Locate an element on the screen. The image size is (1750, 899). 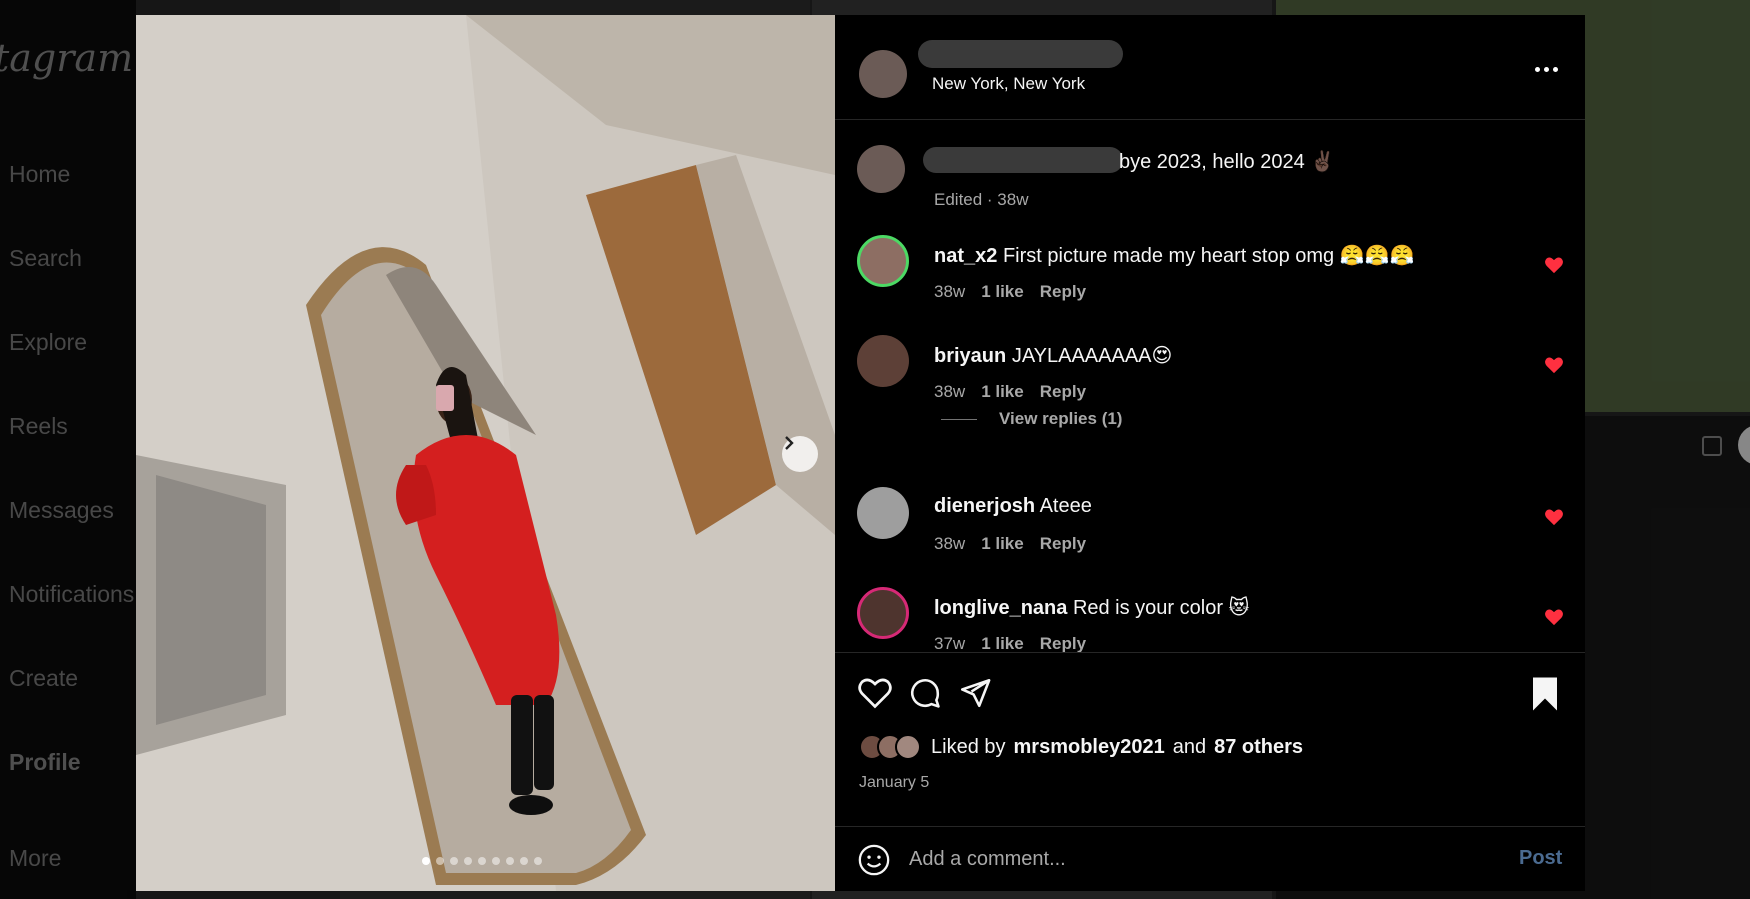
comment-body: Red is your color 😻 is located at coordinates (1161, 608).